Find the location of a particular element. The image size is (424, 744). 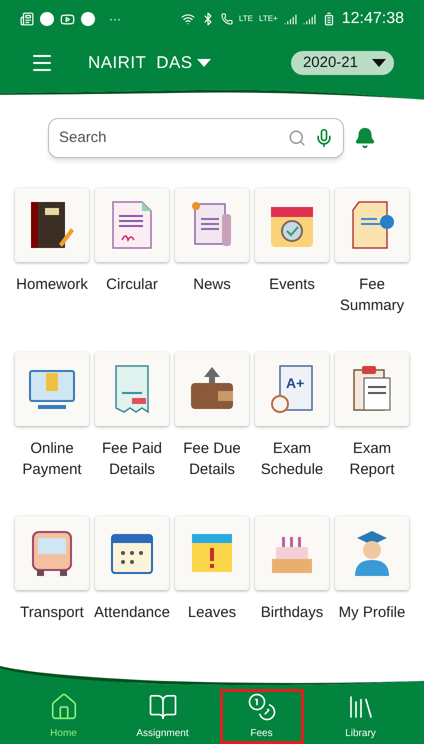

tile-label: My Profile is located at coordinates (372, 612).